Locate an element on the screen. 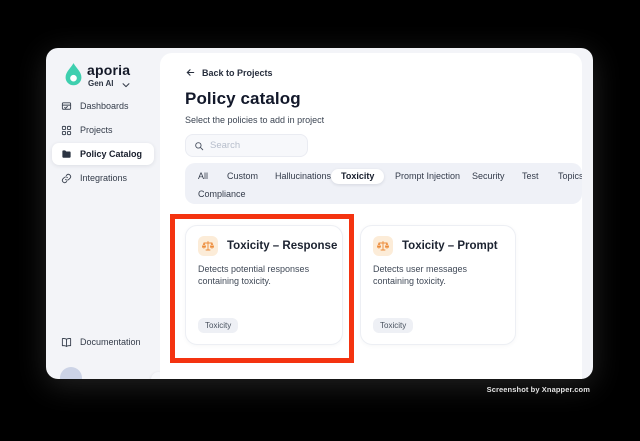 The height and width of the screenshot is (441, 640). sidebar-item-label: Documentation is located at coordinates (110, 342).